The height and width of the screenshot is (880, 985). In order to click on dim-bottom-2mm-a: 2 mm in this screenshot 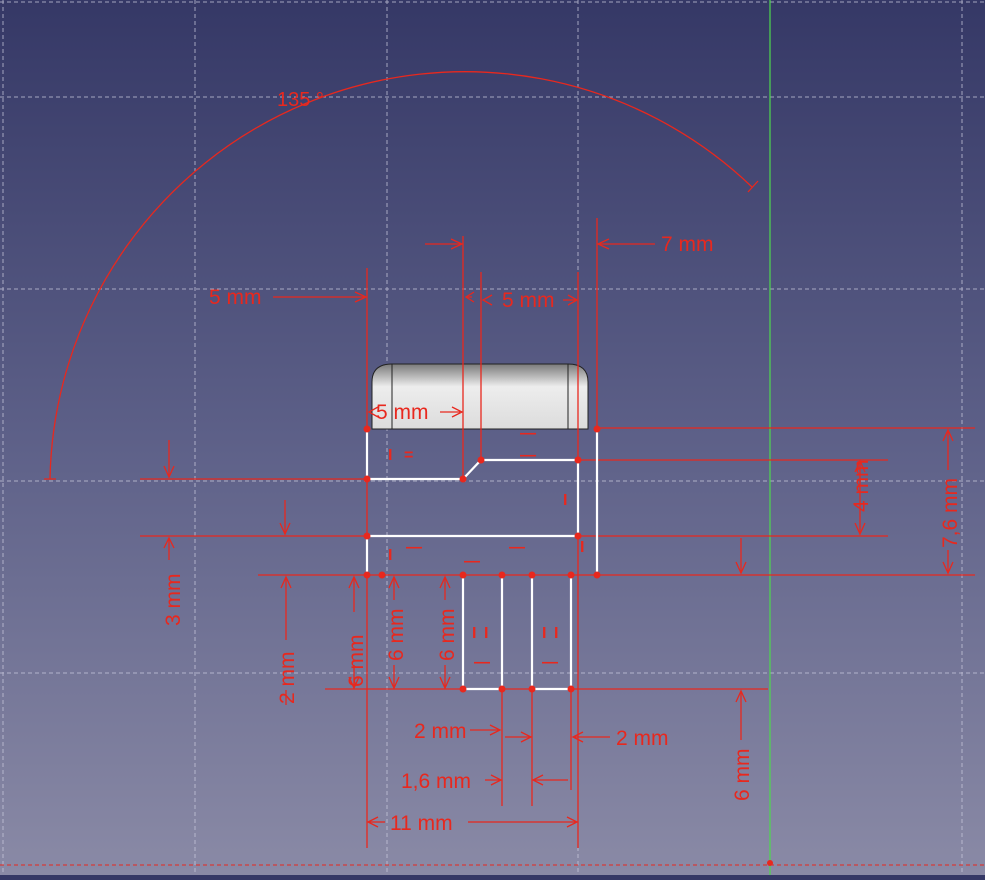, I will do `click(440, 731)`.